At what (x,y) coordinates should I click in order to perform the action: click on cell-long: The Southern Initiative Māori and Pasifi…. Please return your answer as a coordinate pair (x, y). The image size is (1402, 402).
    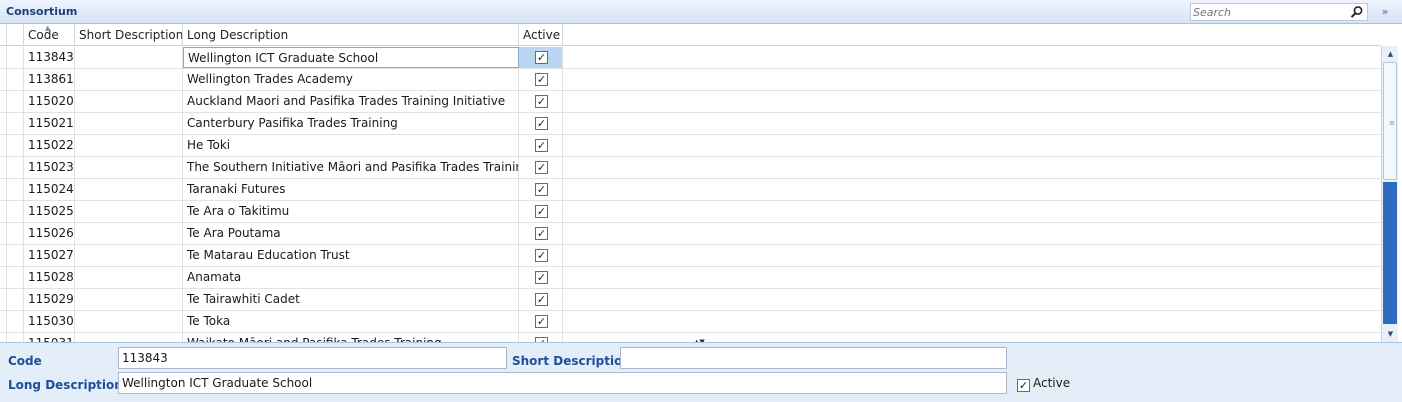
    Looking at the image, I should click on (351, 167).